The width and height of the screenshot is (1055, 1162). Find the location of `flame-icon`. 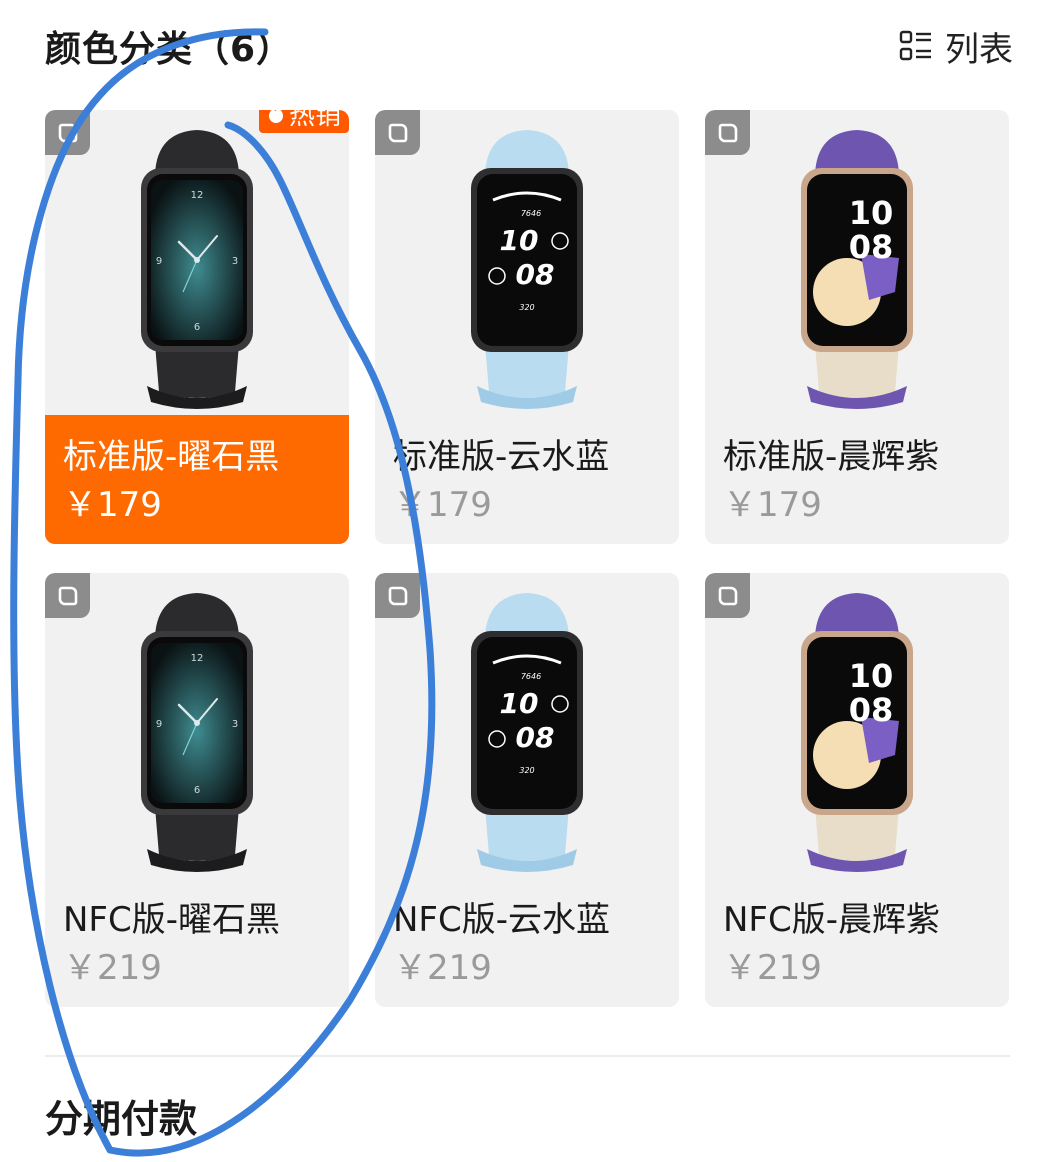

flame-icon is located at coordinates (276, 121).